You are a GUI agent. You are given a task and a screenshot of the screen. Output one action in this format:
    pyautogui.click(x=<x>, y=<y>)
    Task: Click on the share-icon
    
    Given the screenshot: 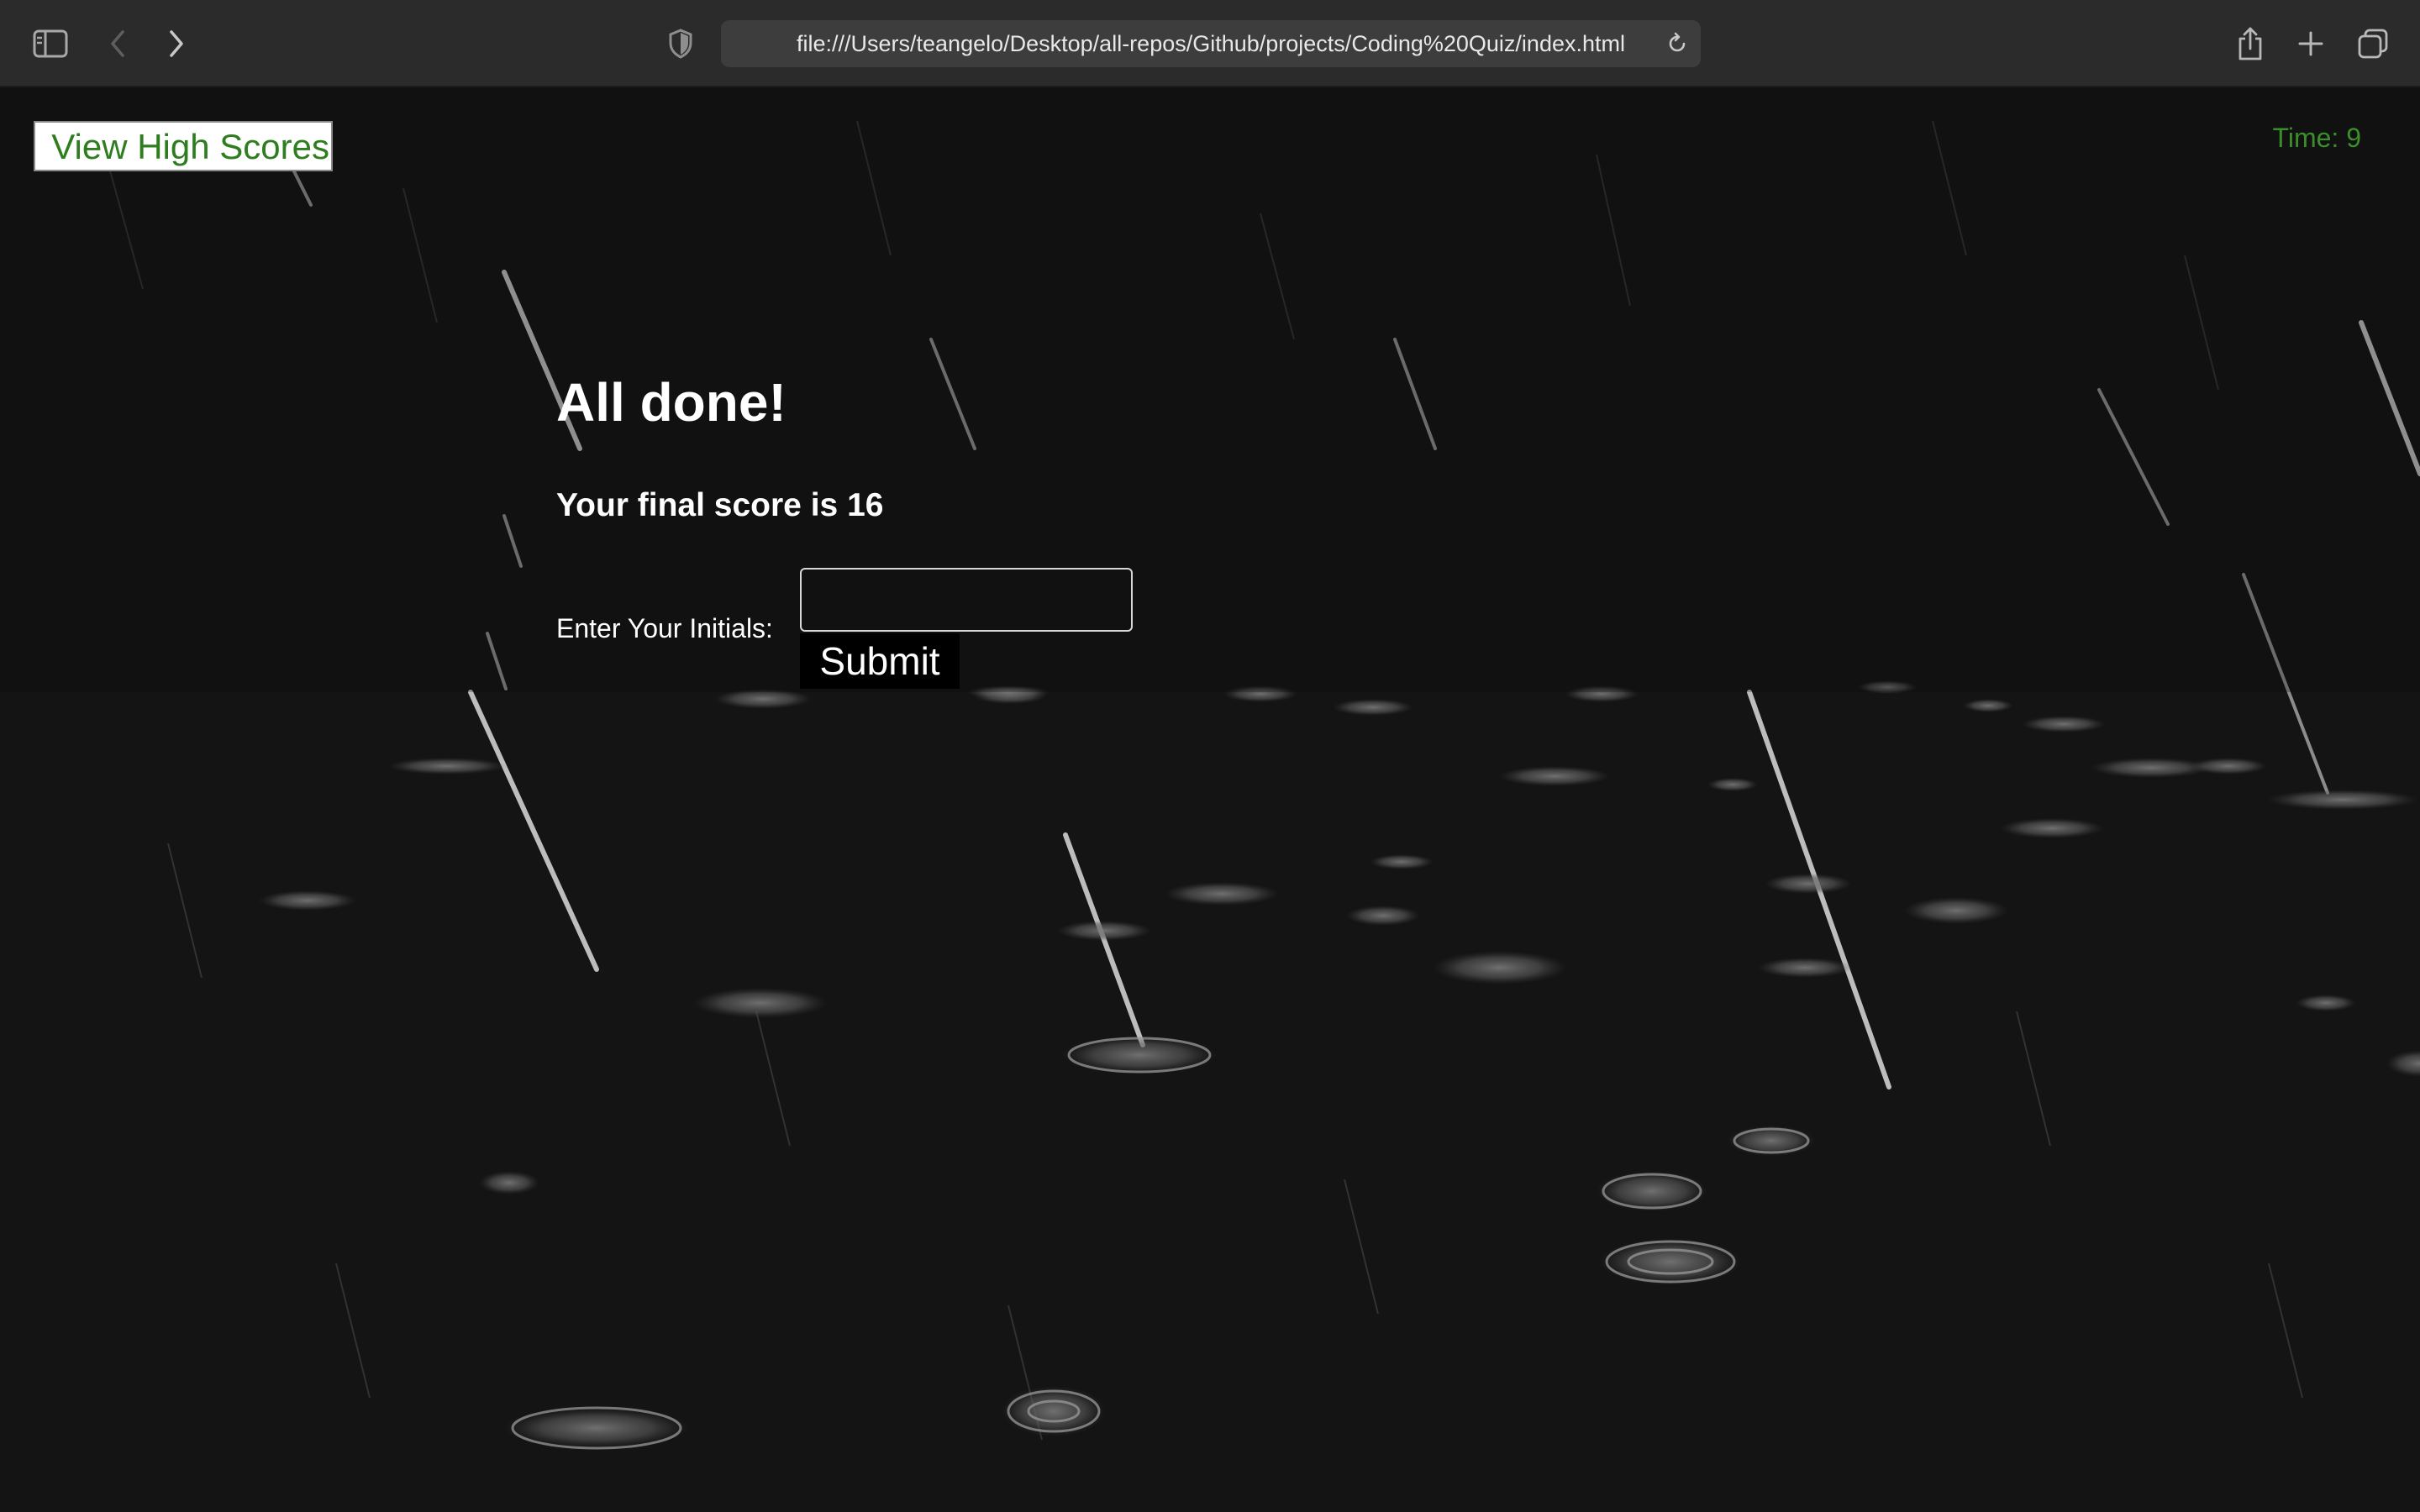 What is the action you would take?
    pyautogui.click(x=2250, y=43)
    